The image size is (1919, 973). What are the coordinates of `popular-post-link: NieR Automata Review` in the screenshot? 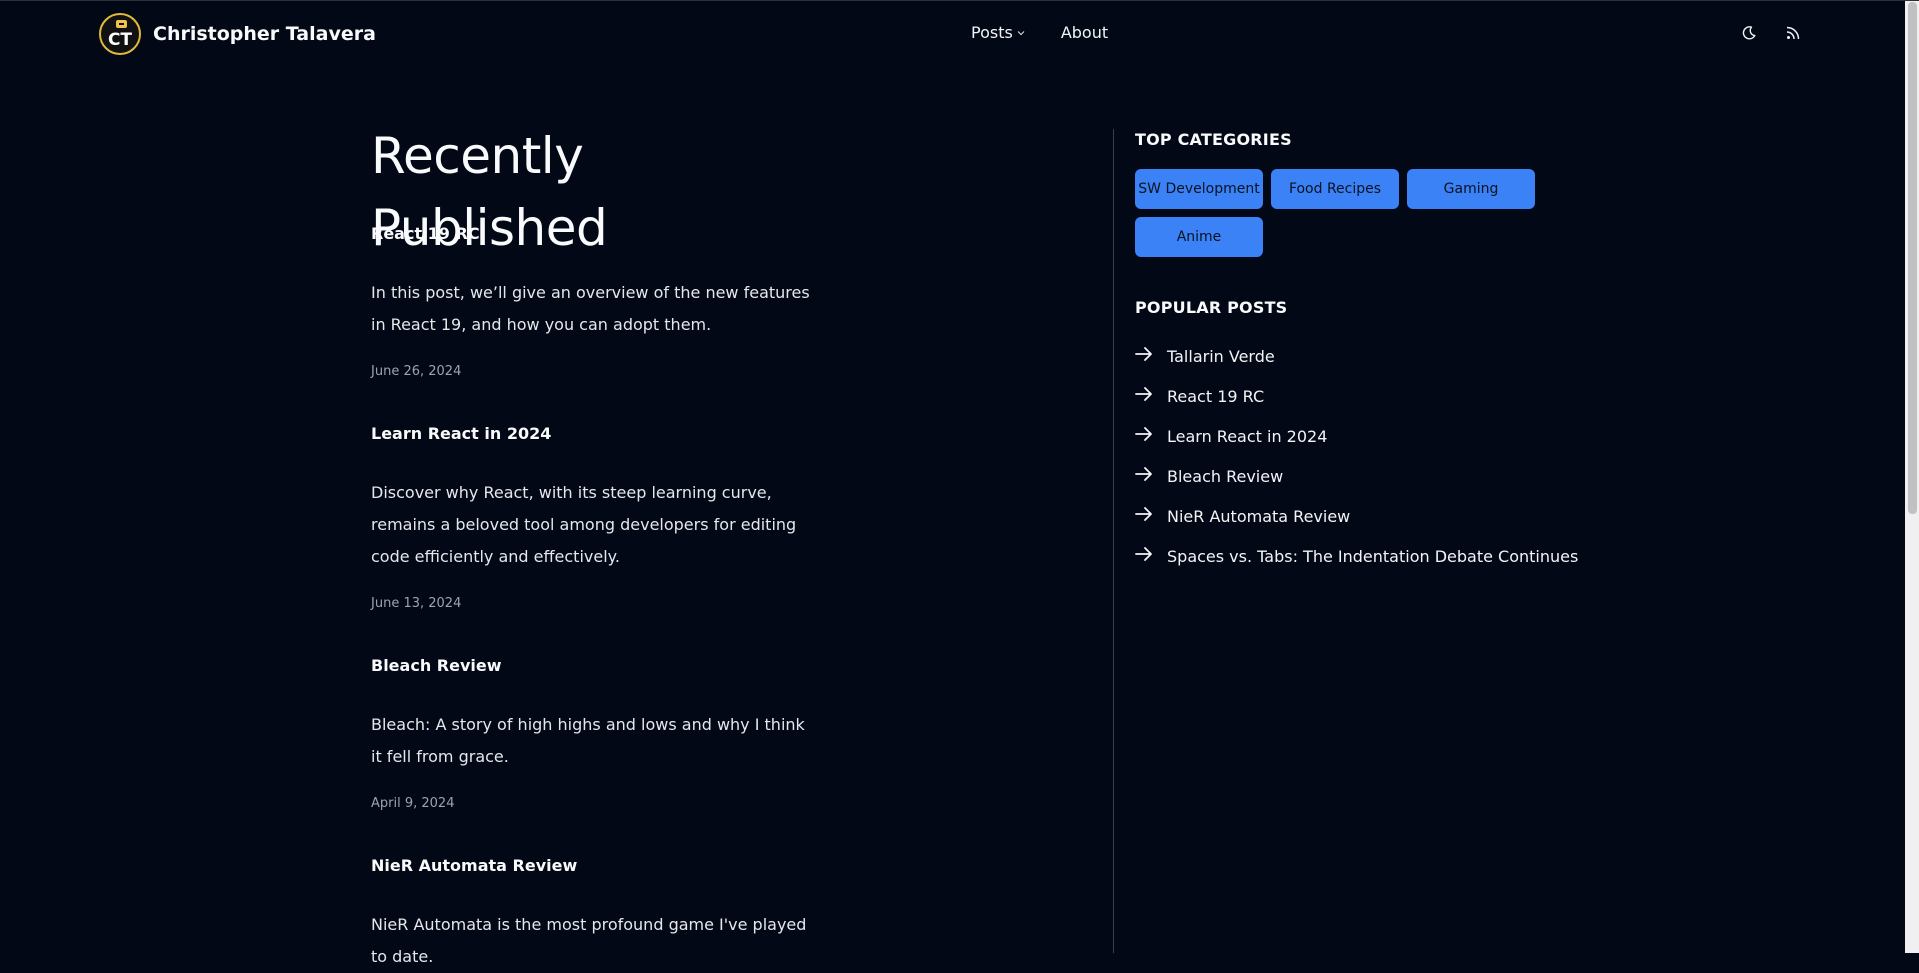 It's located at (1242, 516).